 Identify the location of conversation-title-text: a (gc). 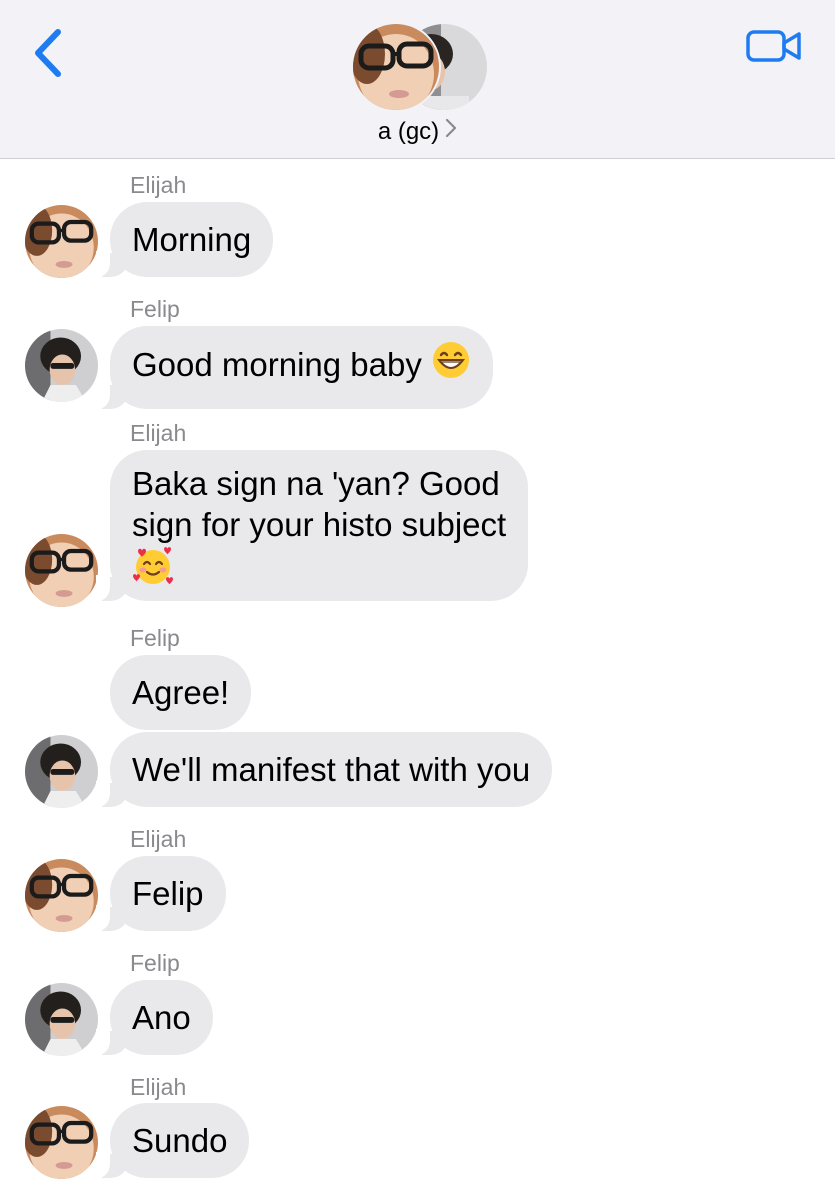
(408, 131).